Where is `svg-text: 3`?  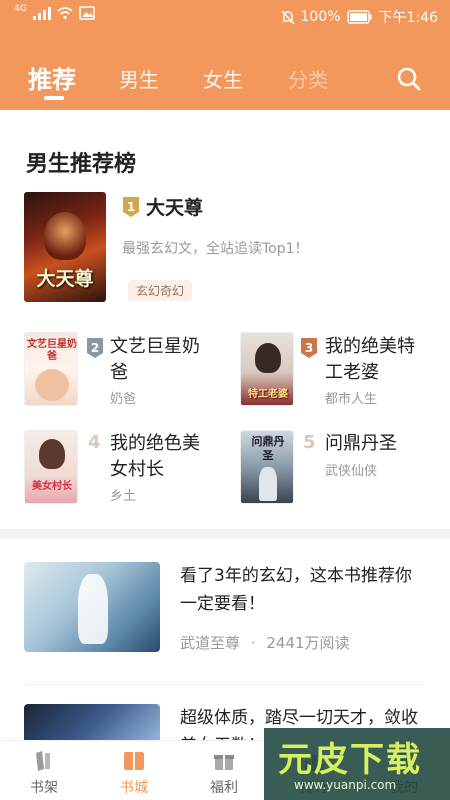 svg-text: 3 is located at coordinates (309, 348).